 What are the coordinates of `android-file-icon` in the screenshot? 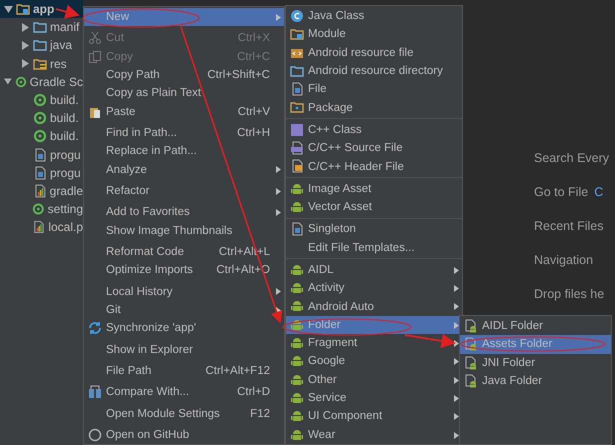 It's located at (471, 381).